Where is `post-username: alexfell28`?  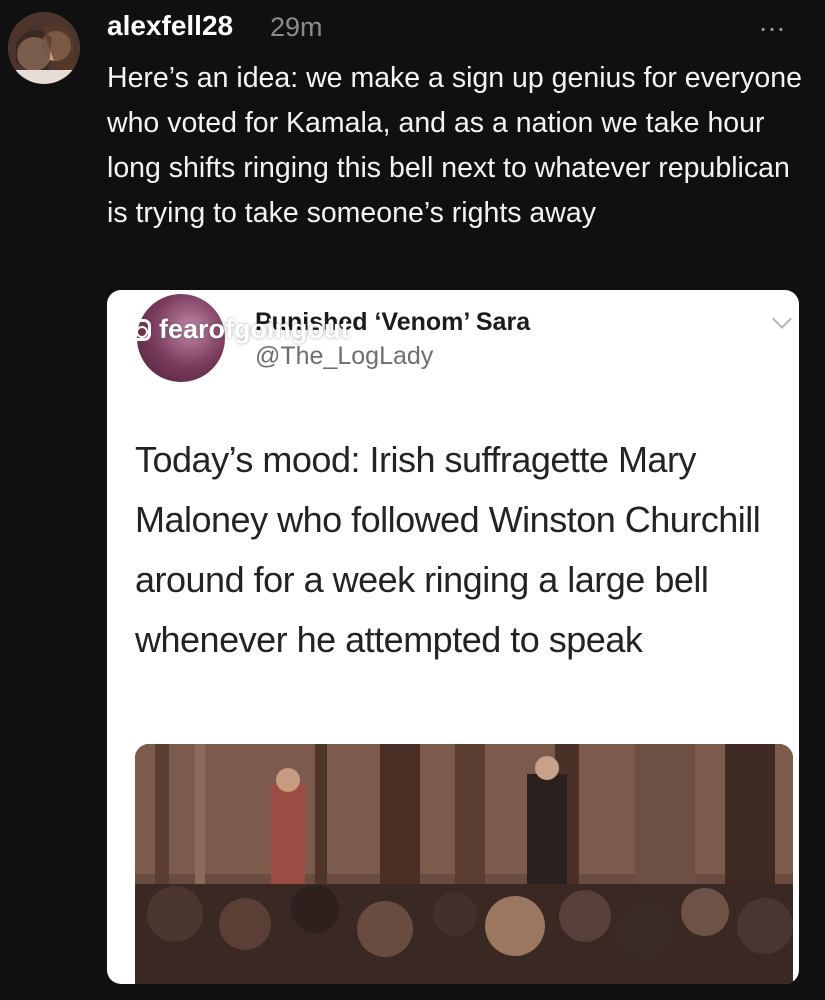
post-username: alexfell28 is located at coordinates (170, 26).